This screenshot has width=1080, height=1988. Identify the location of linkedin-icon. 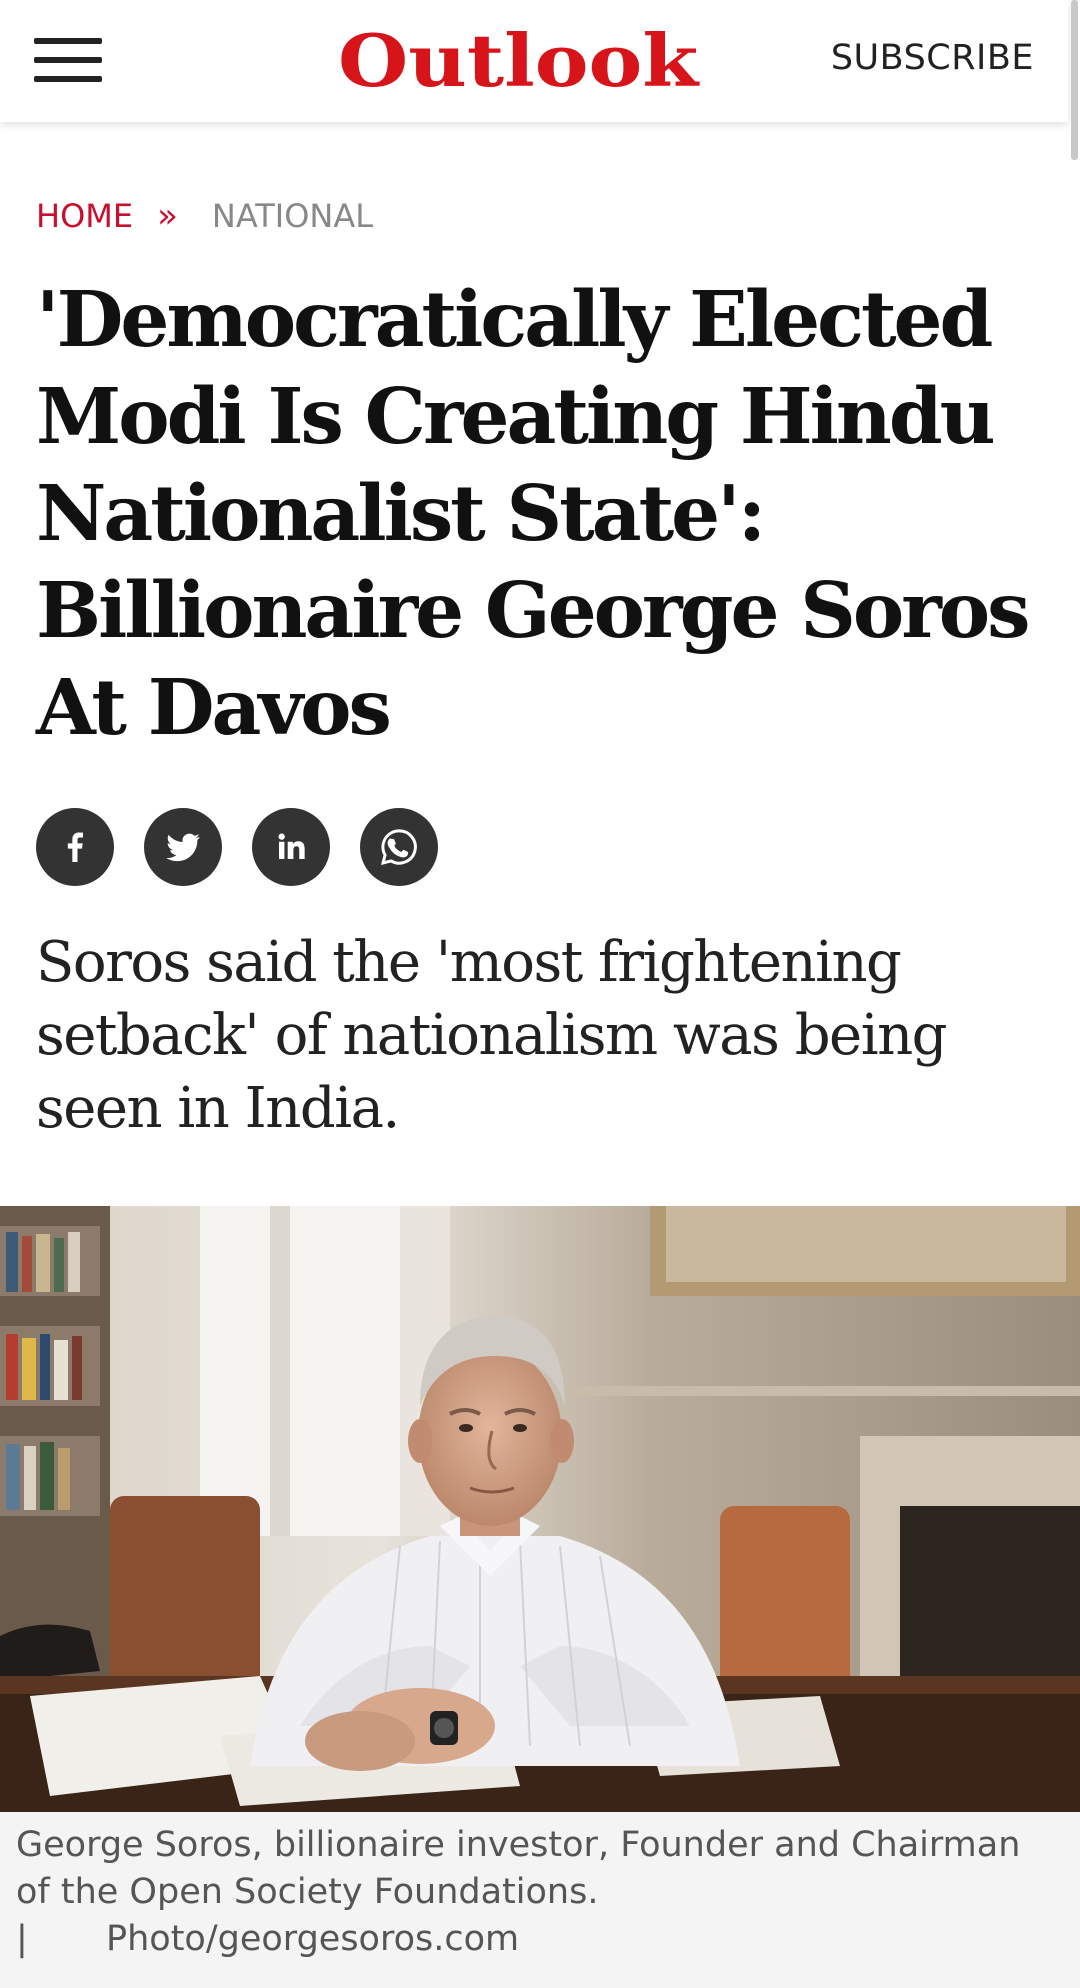
(291, 847).